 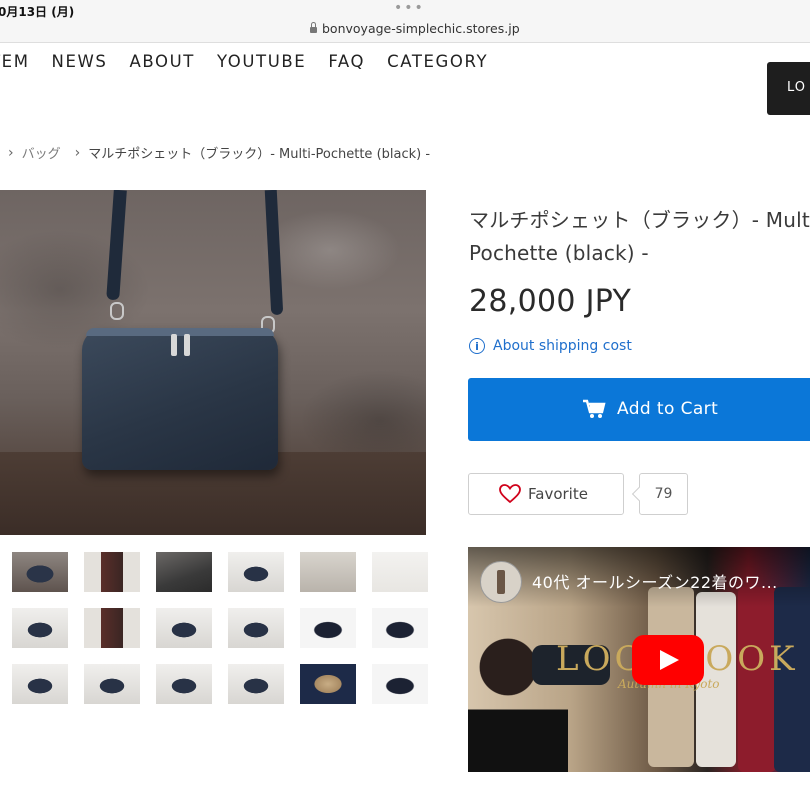 I want to click on favorite-button: Favorite, so click(x=546, y=494).